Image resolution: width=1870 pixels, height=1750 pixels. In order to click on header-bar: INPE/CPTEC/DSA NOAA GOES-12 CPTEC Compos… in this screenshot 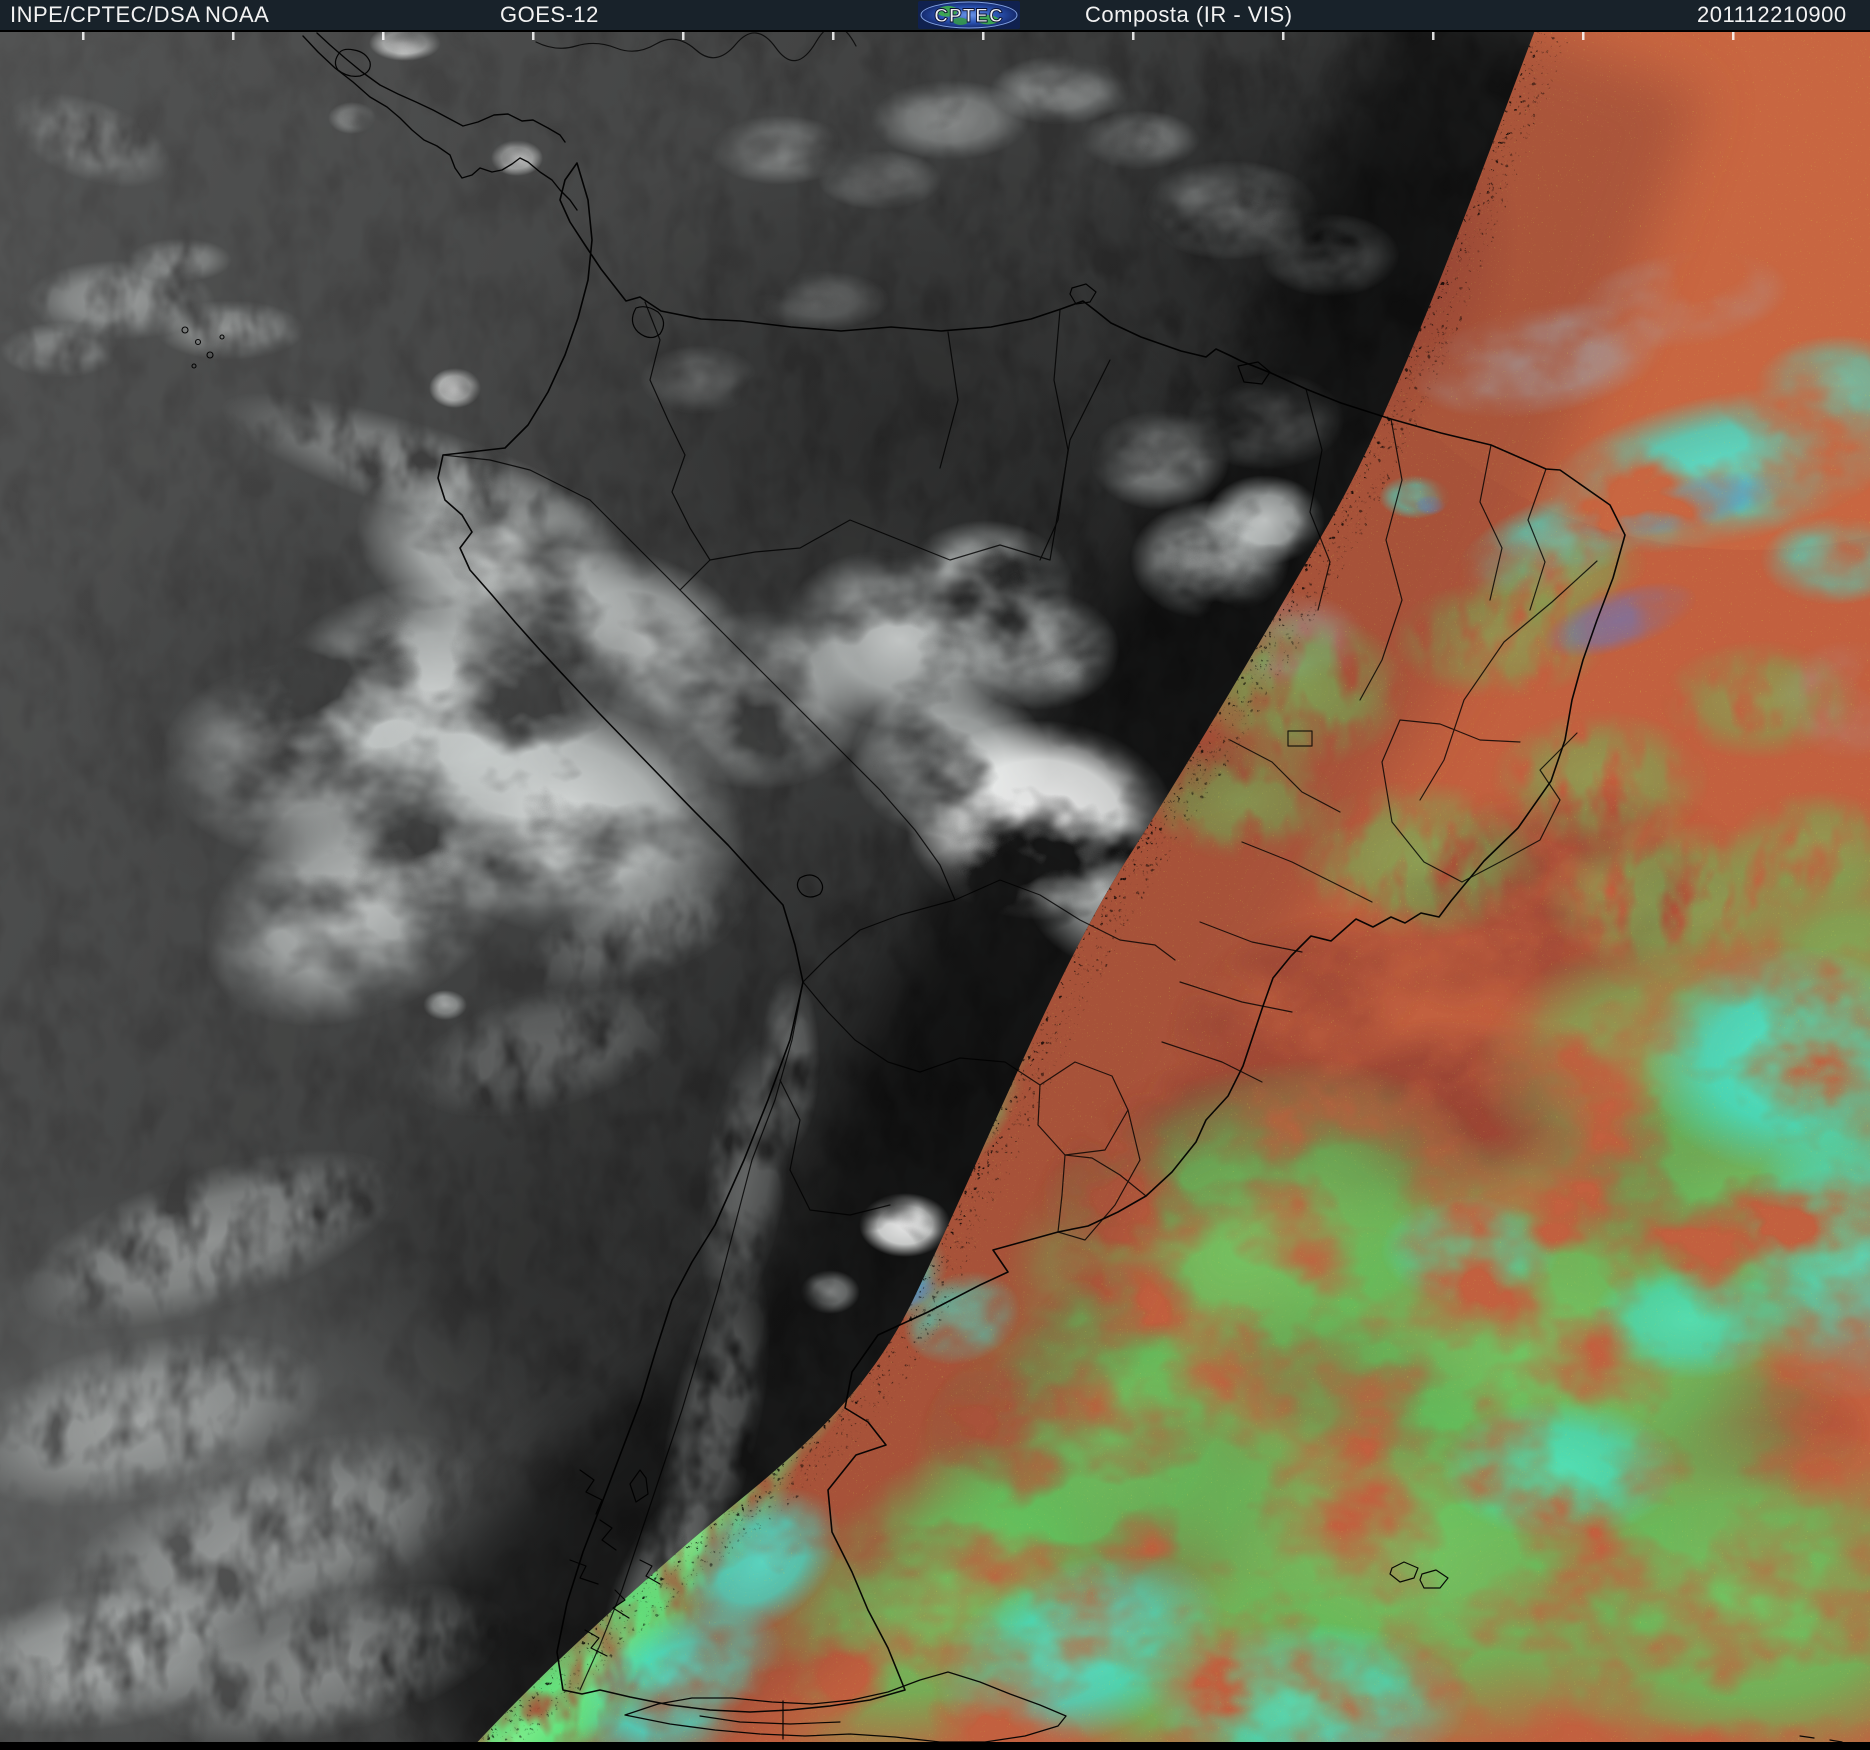, I will do `click(935, 16)`.